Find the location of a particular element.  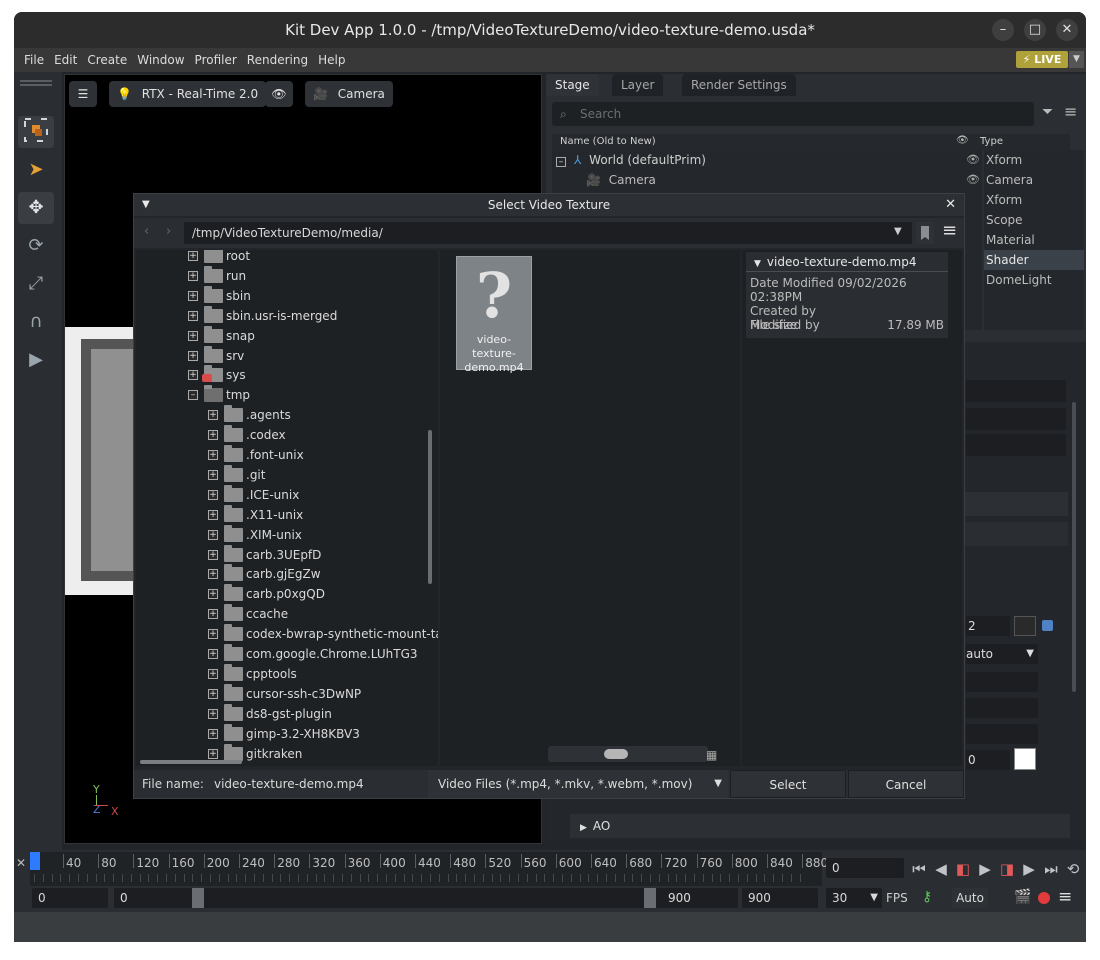

tree-scrollbar is located at coordinates (430, 507).